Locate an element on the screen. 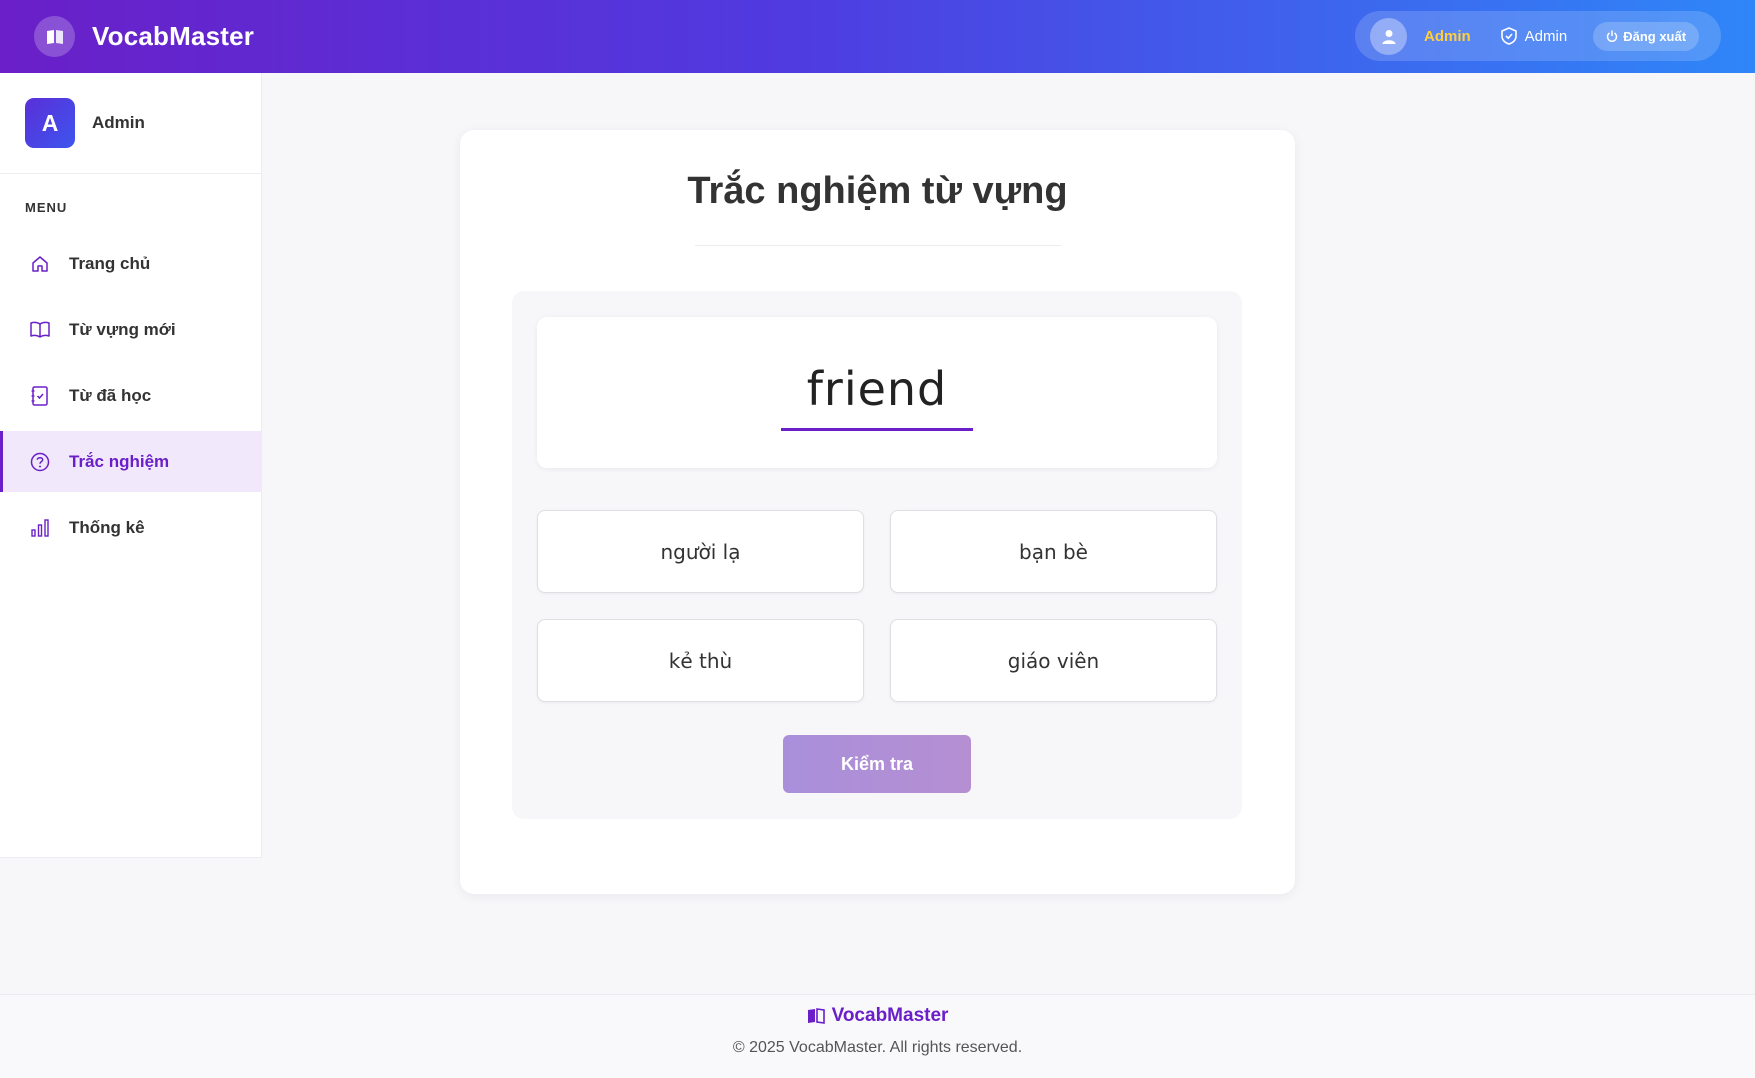 This screenshot has height=1078, width=1755. footer-copyright: © 2025 VocabMaster. All rights reserved. is located at coordinates (877, 1047).